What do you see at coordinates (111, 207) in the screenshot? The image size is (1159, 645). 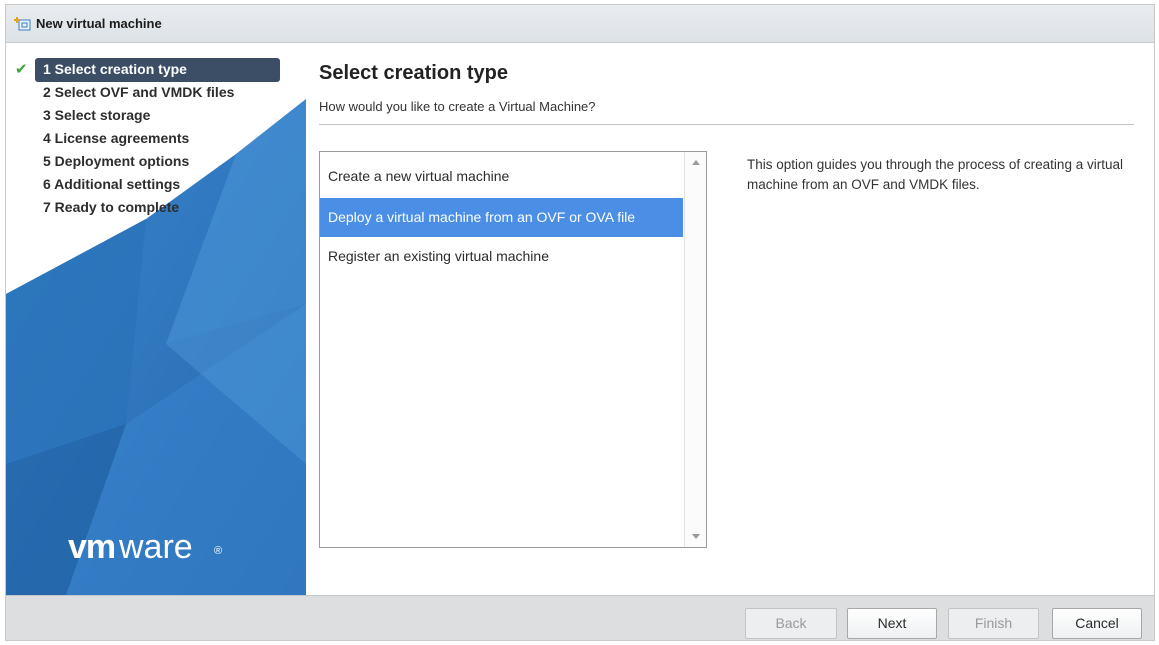 I see `step-label: 7 Ready to complete` at bounding box center [111, 207].